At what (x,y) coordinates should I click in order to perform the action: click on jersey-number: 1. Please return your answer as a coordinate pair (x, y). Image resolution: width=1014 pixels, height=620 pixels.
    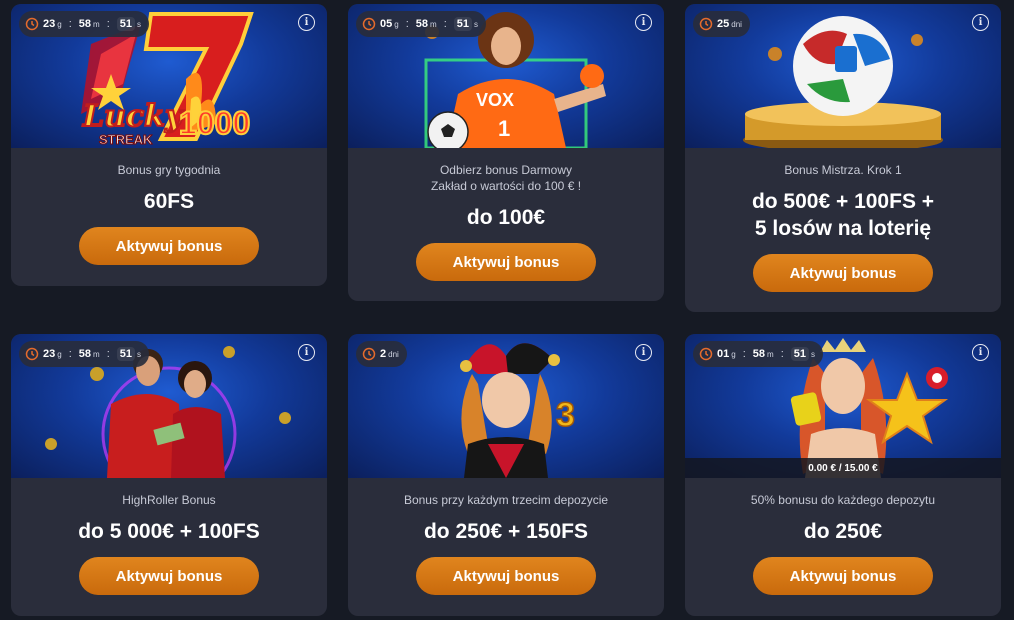
    Looking at the image, I should click on (504, 128).